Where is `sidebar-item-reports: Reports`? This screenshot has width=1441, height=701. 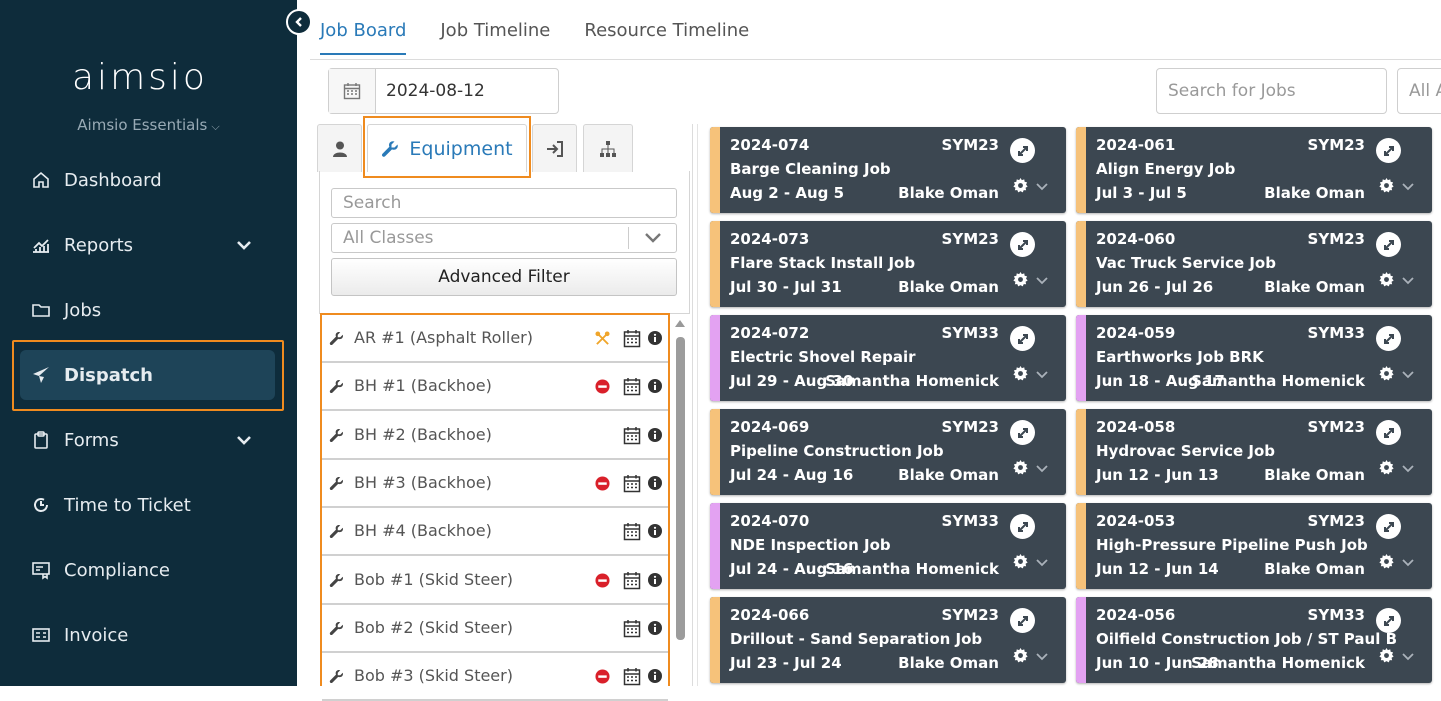
sidebar-item-reports: Reports is located at coordinates (147, 245).